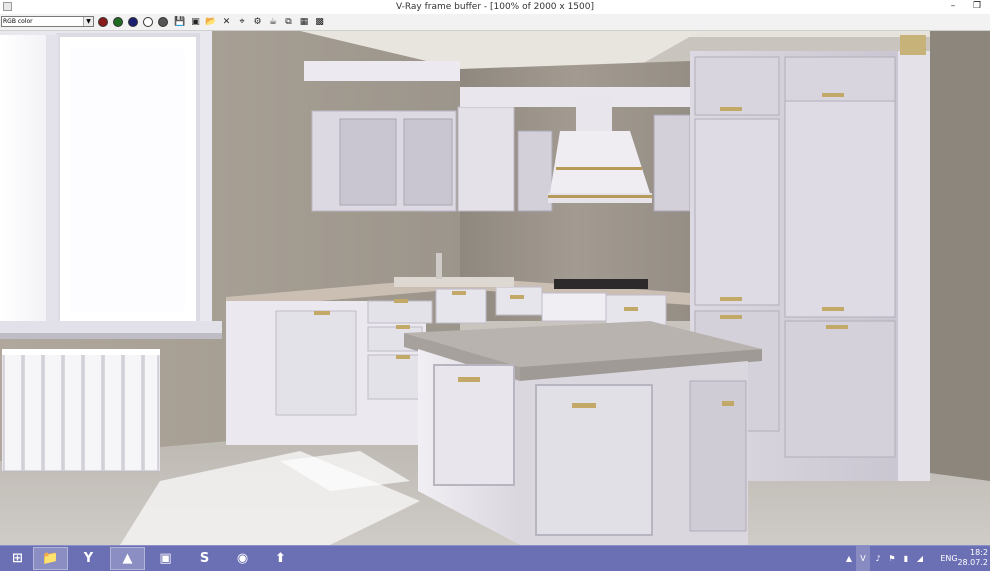 The height and width of the screenshot is (571, 990). What do you see at coordinates (920, 558) in the screenshot?
I see `network-icon: ◢` at bounding box center [920, 558].